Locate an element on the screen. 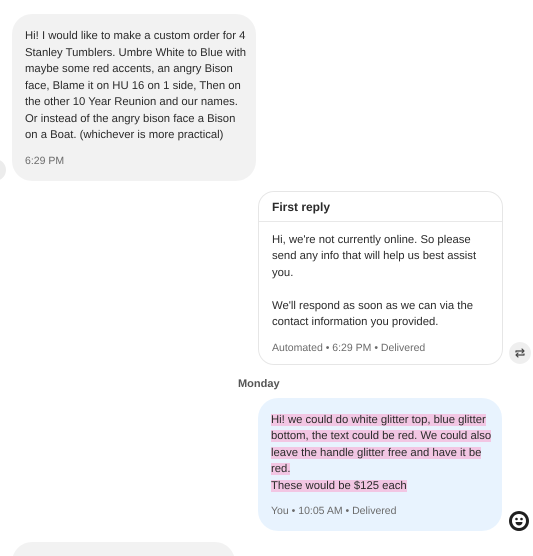  message-meta: Automated • 6:29 PM • Delivered is located at coordinates (349, 348).